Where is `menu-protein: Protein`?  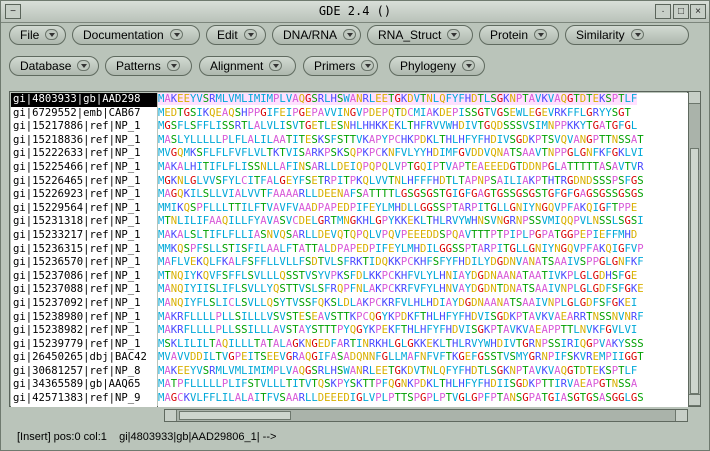 menu-protein: Protein is located at coordinates (519, 35).